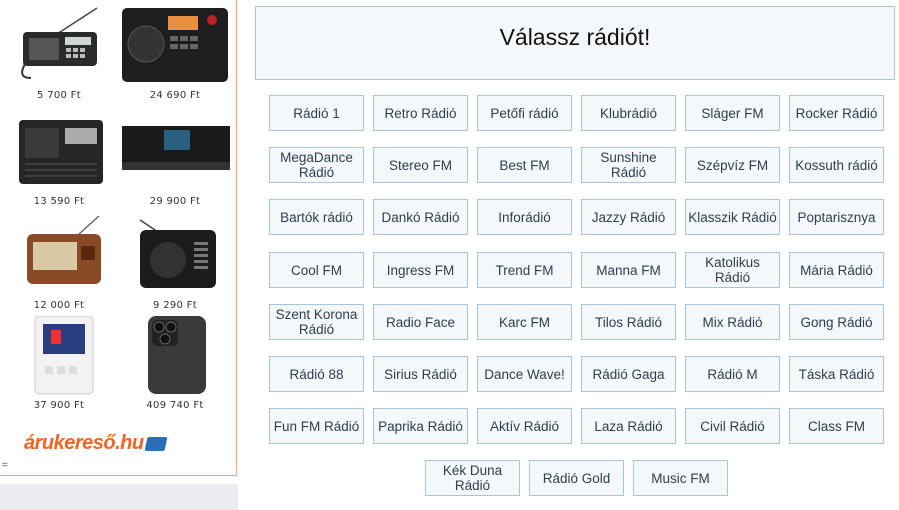 Image resolution: width=899 pixels, height=510 pixels. What do you see at coordinates (84, 443) in the screenshot?
I see `logo-text: árukereső.hu` at bounding box center [84, 443].